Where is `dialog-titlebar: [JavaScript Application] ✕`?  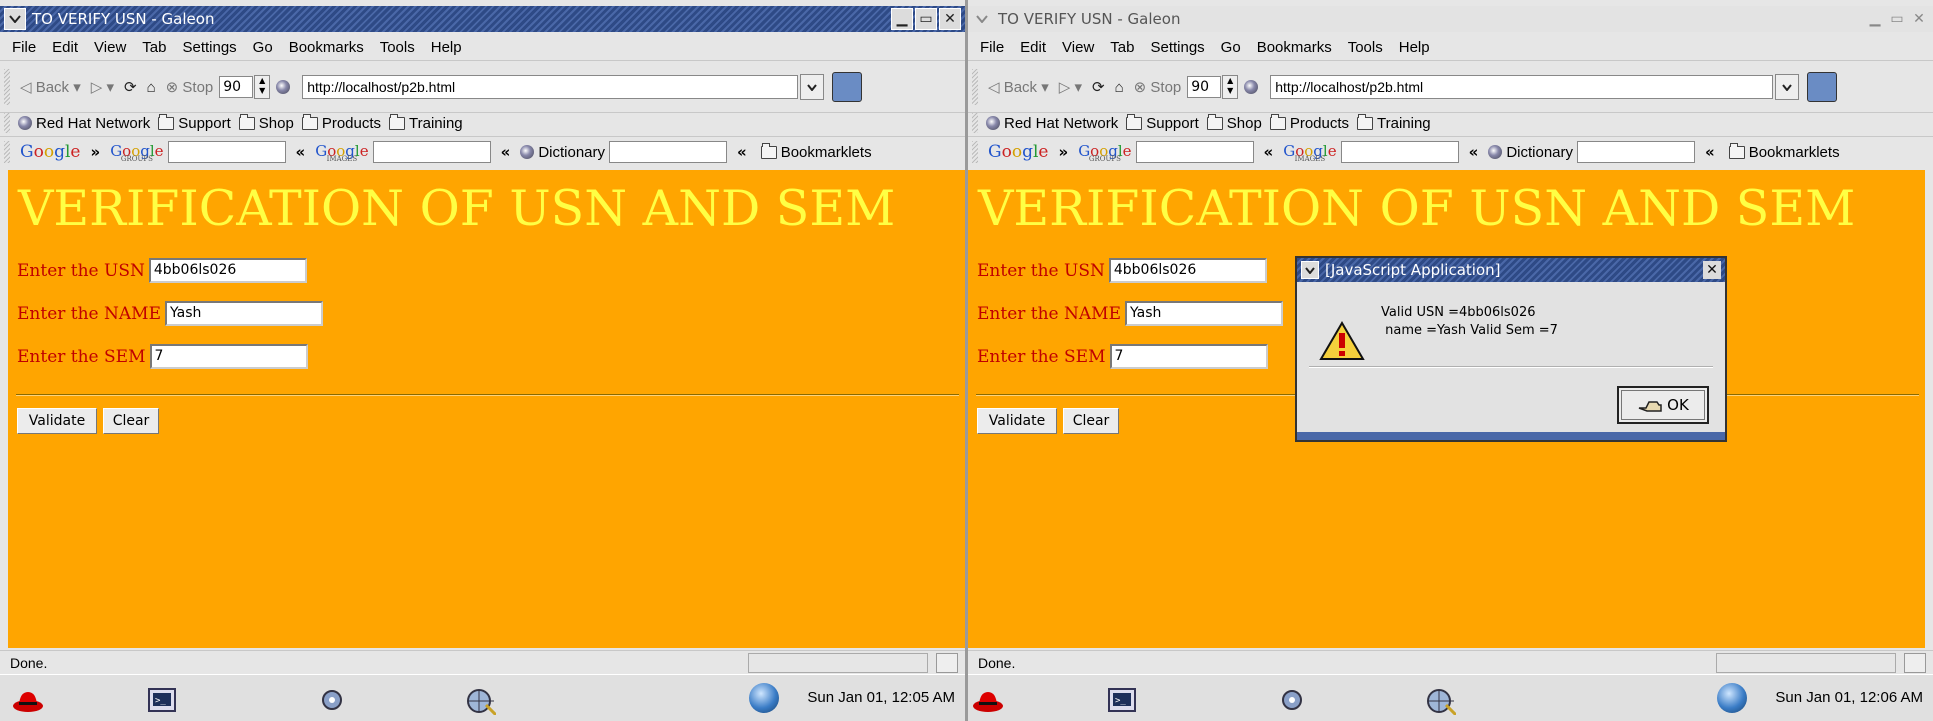
dialog-titlebar: [JavaScript Application] ✕ is located at coordinates (1511, 270).